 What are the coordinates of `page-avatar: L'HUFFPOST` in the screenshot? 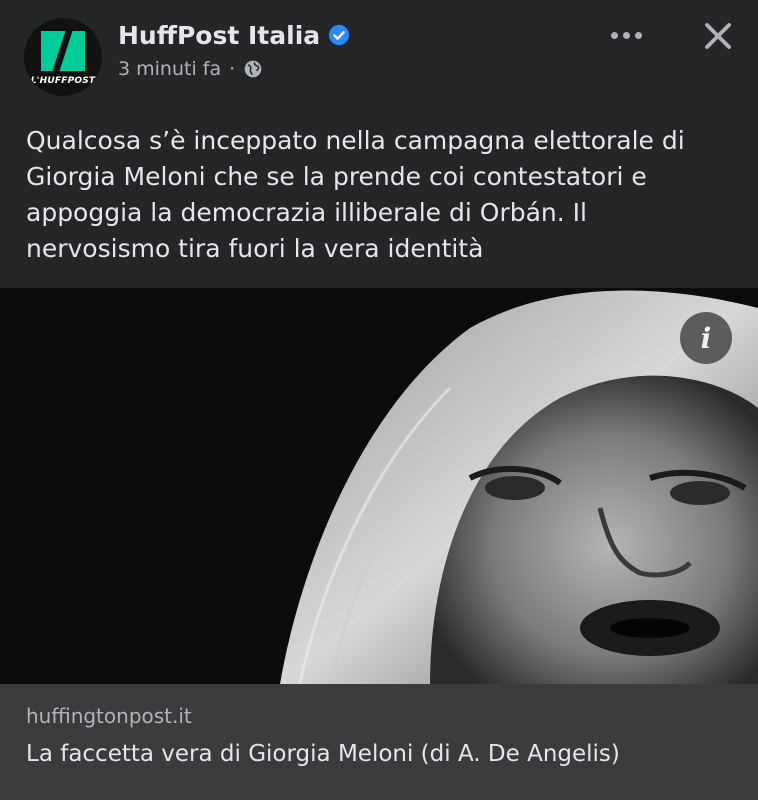 It's located at (63, 57).